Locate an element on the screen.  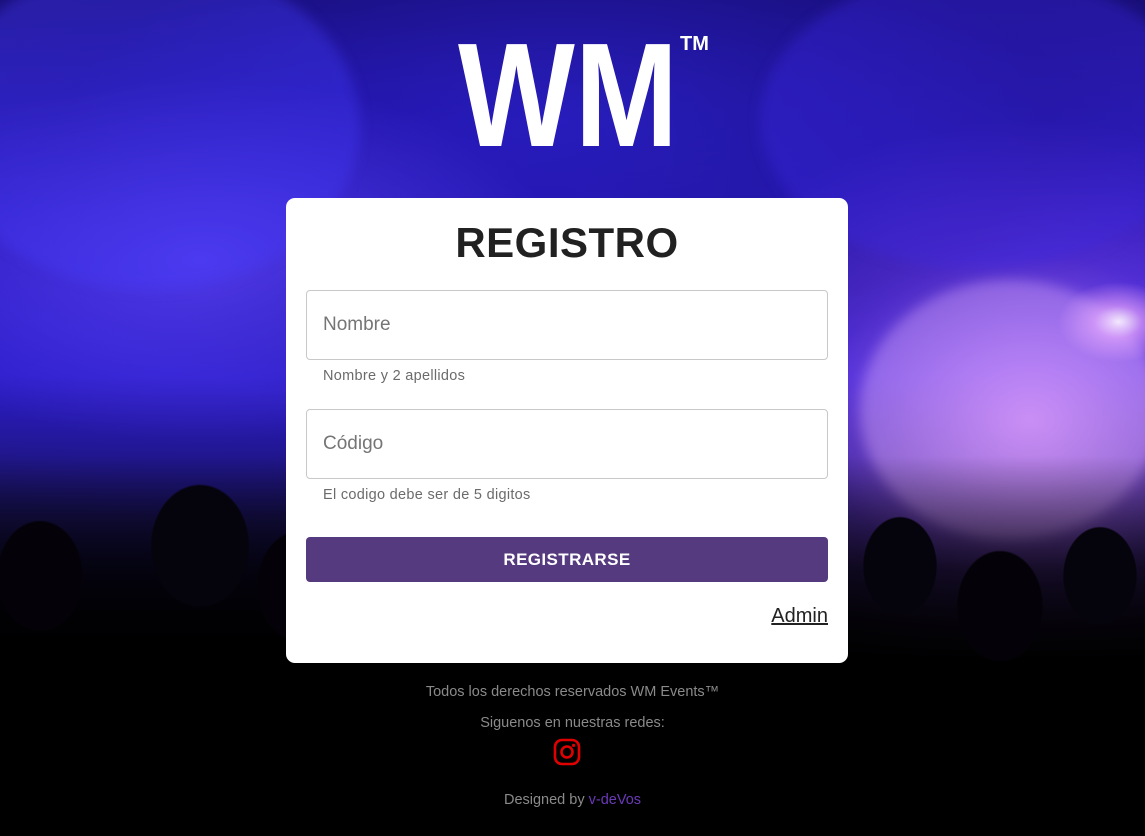
logo-text: WM is located at coordinates (568, 92).